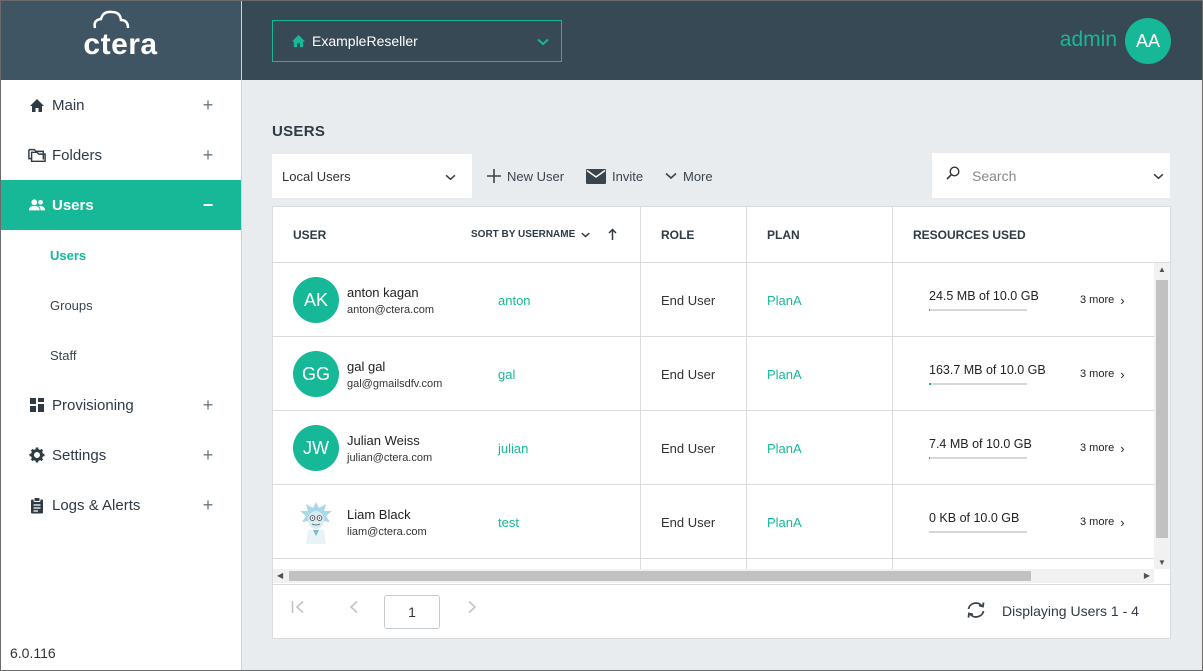  I want to click on col-resources-header: RESOURCES USED, so click(969, 234).